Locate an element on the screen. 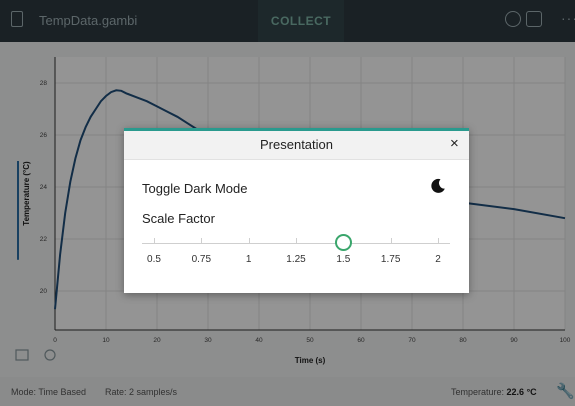  dark-mode-label: Toggle Dark Mode is located at coordinates (195, 188).